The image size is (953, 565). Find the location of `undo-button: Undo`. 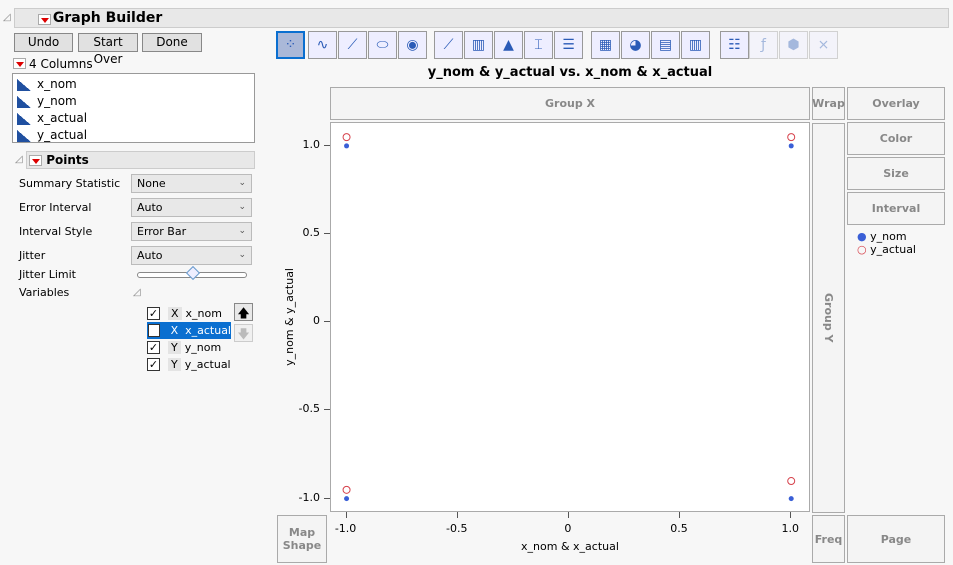

undo-button: Undo is located at coordinates (43, 42).